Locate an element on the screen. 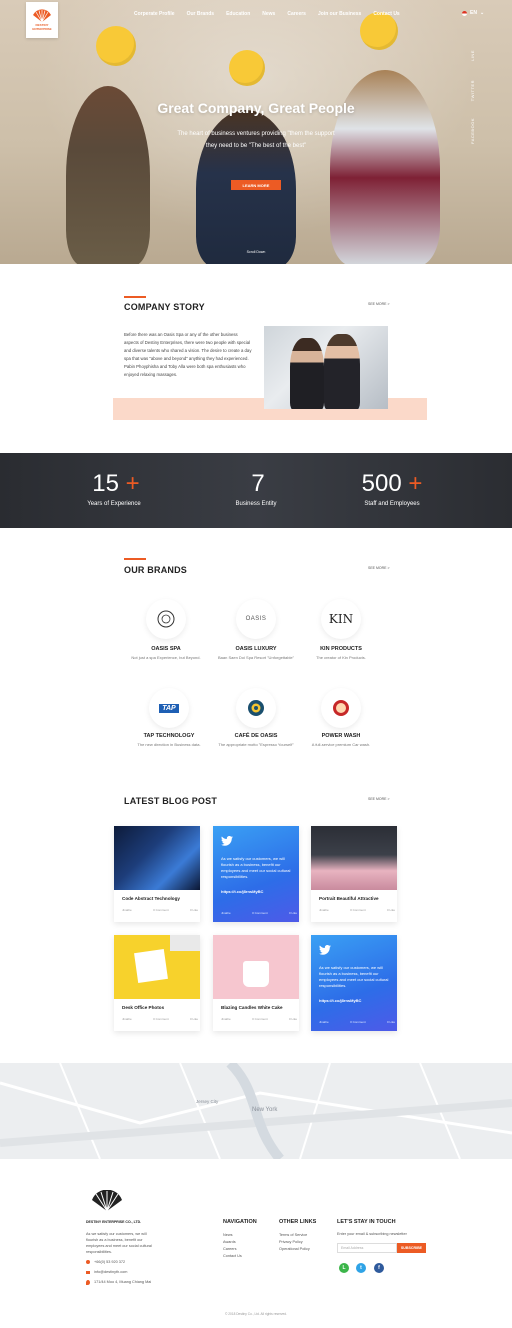  language-label: EN is located at coordinates (473, 13).